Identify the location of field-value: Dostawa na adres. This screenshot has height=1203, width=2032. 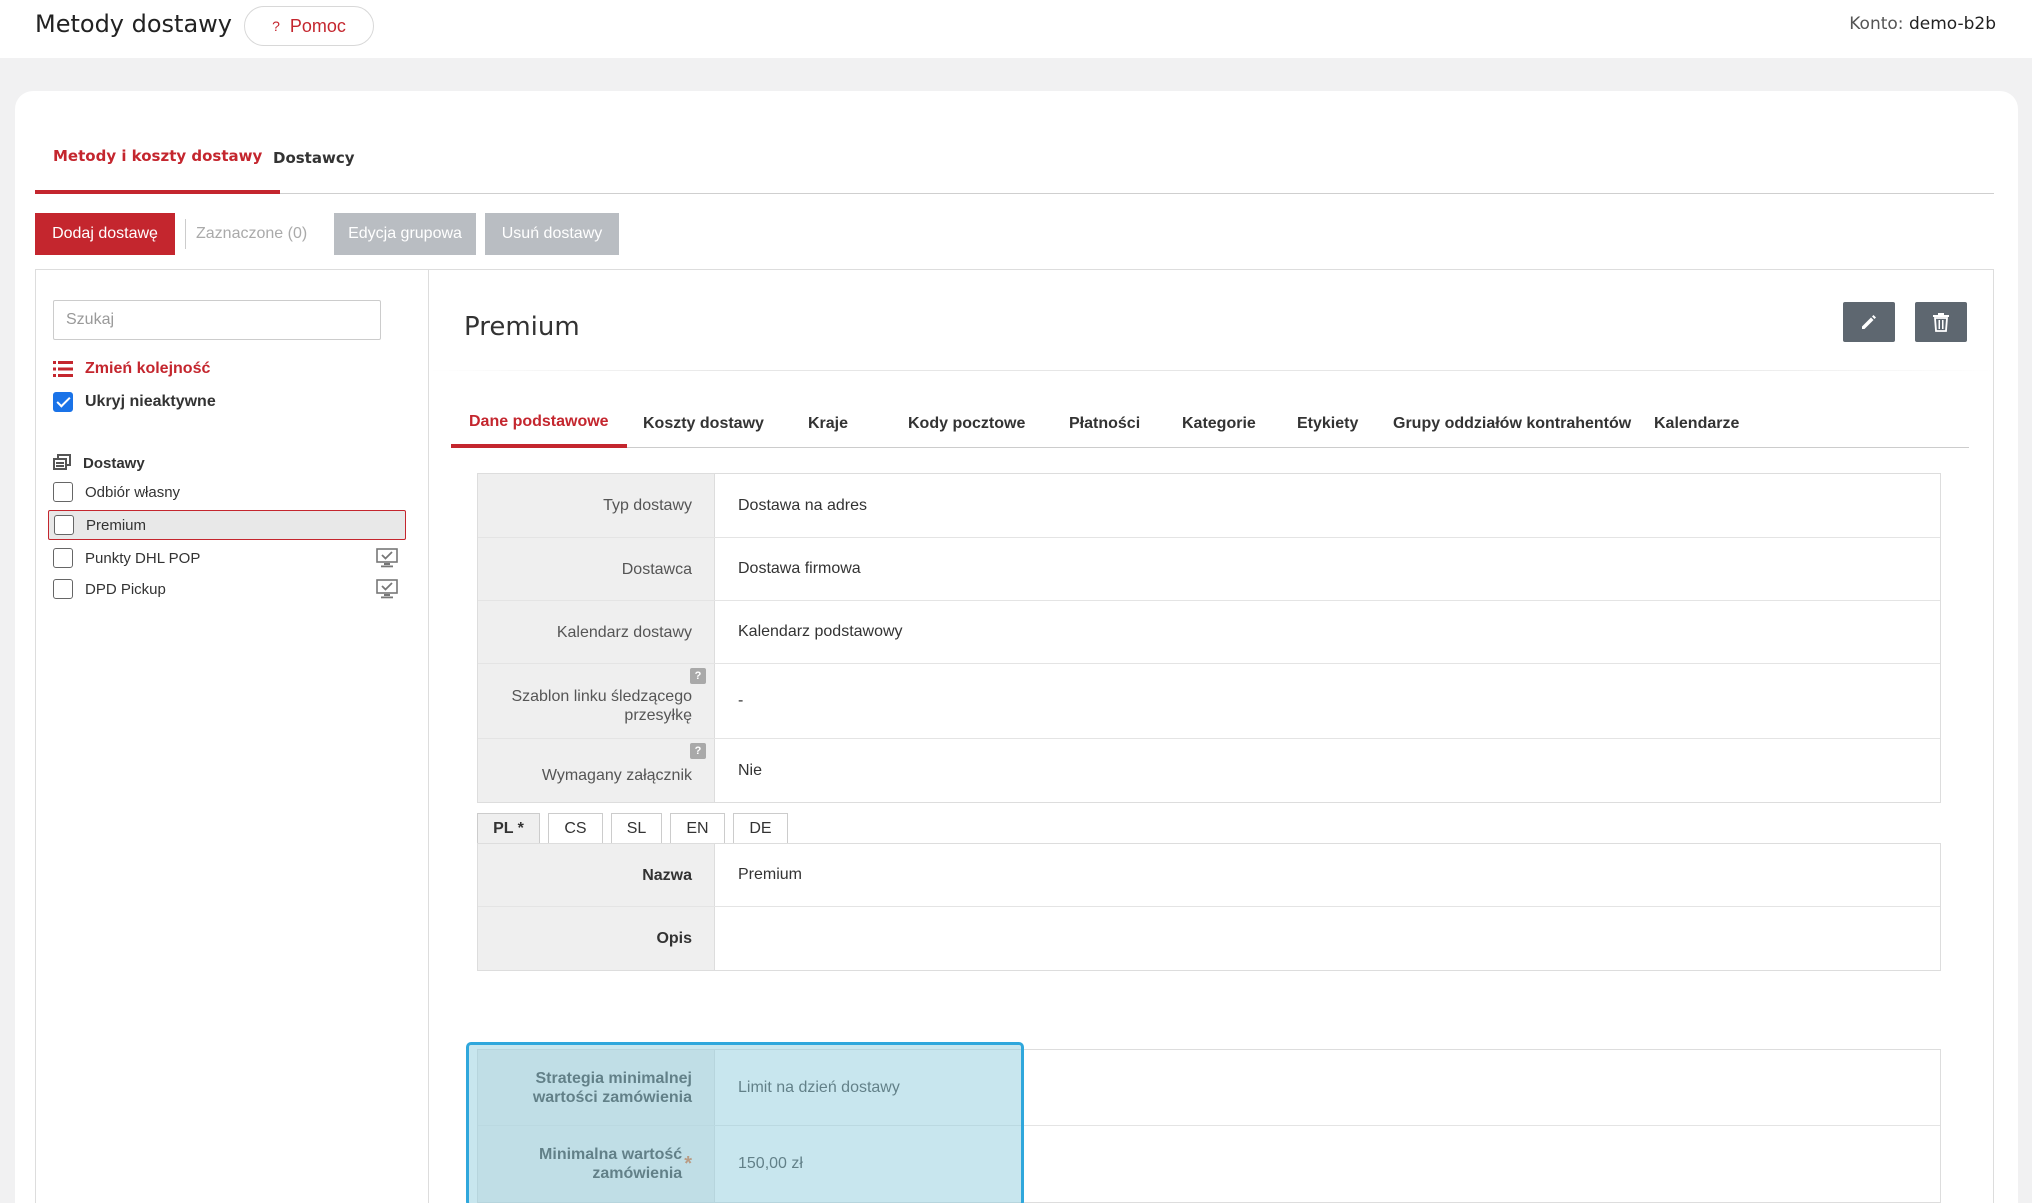
(802, 505).